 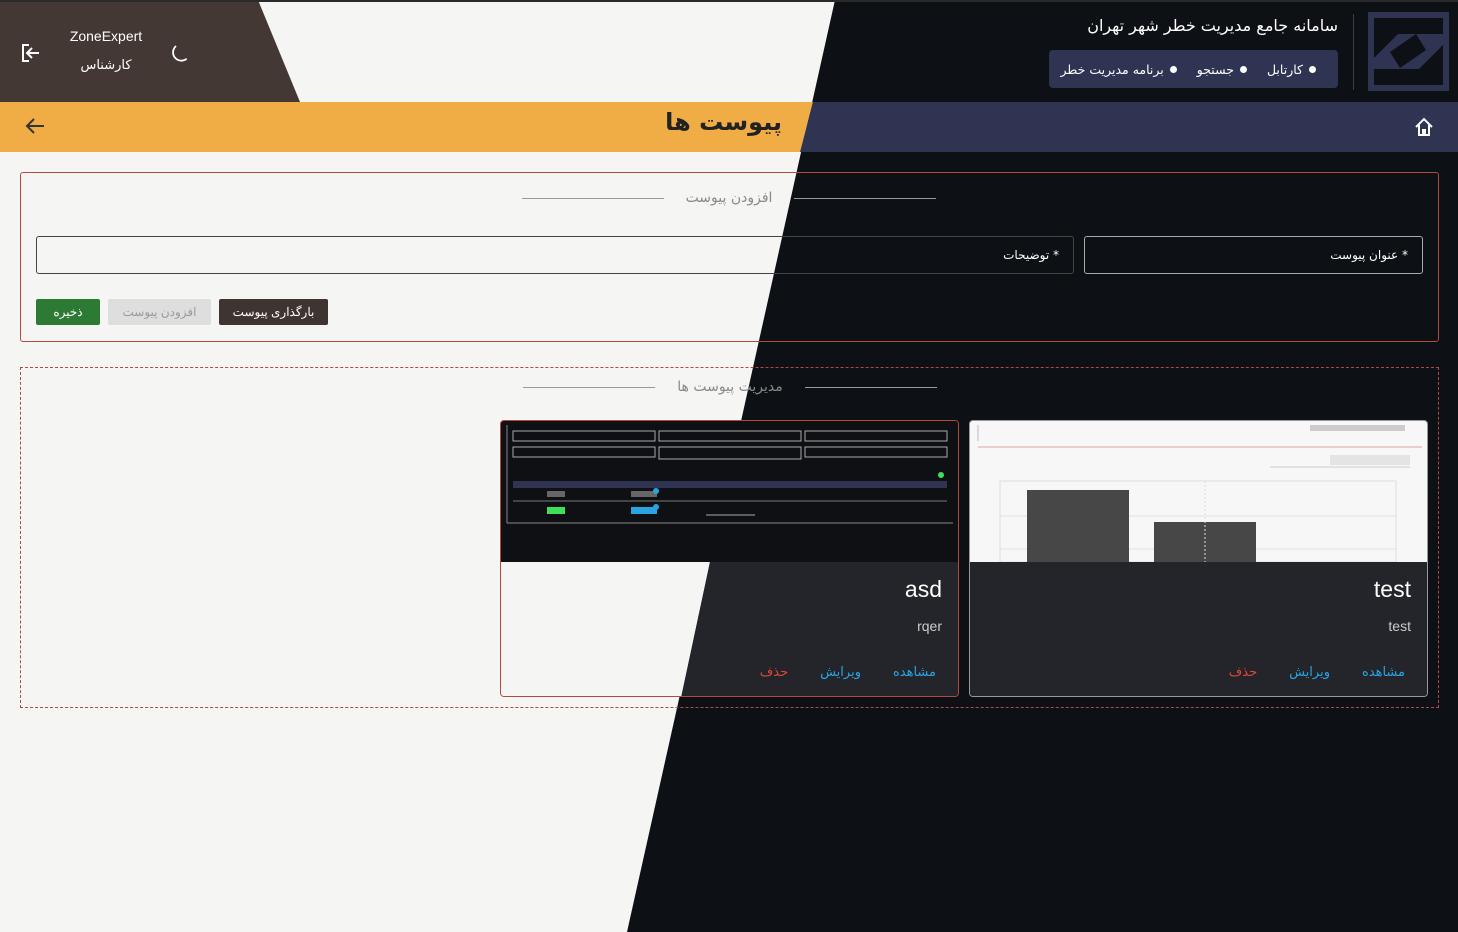 What do you see at coordinates (1408, 51) in the screenshot?
I see `logo-icon` at bounding box center [1408, 51].